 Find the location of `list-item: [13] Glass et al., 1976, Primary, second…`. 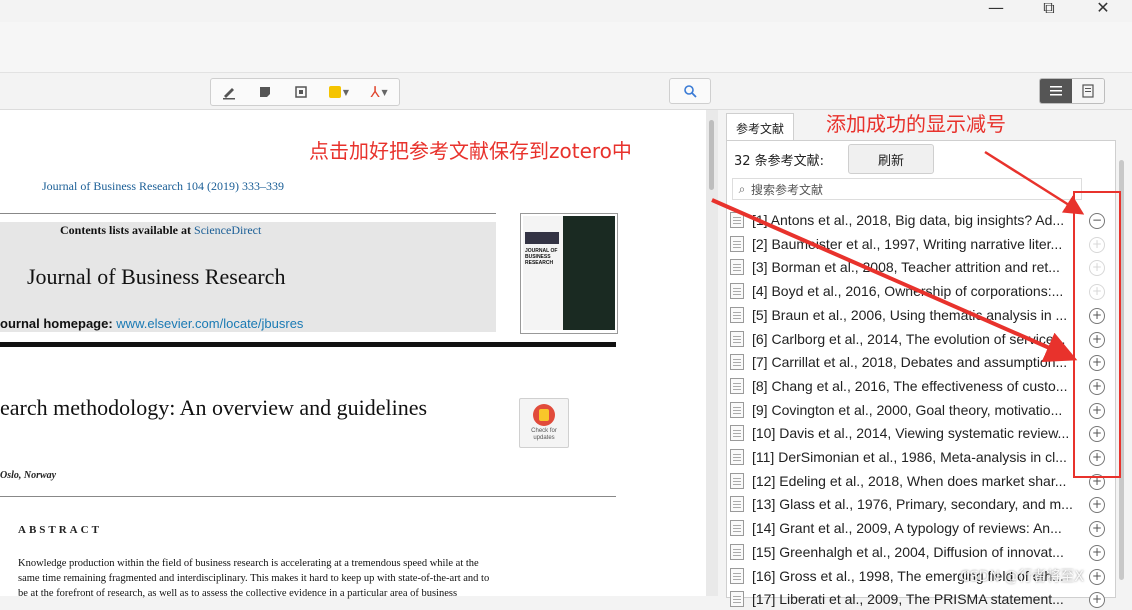

list-item: [13] Glass et al., 1976, Primary, second… is located at coordinates (905, 504).